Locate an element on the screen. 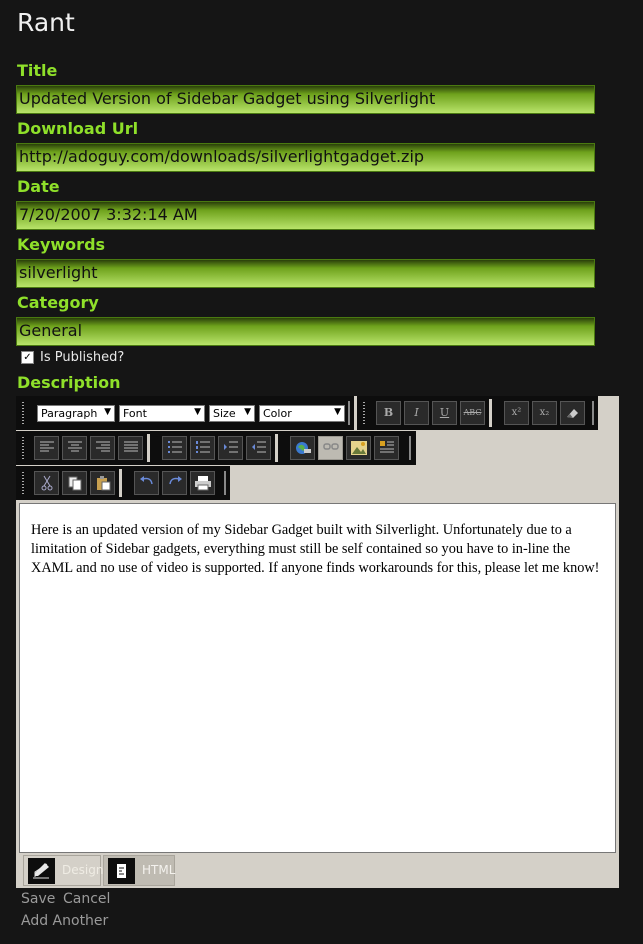 The height and width of the screenshot is (944, 643). add-another-button: Add Another is located at coordinates (64, 921).